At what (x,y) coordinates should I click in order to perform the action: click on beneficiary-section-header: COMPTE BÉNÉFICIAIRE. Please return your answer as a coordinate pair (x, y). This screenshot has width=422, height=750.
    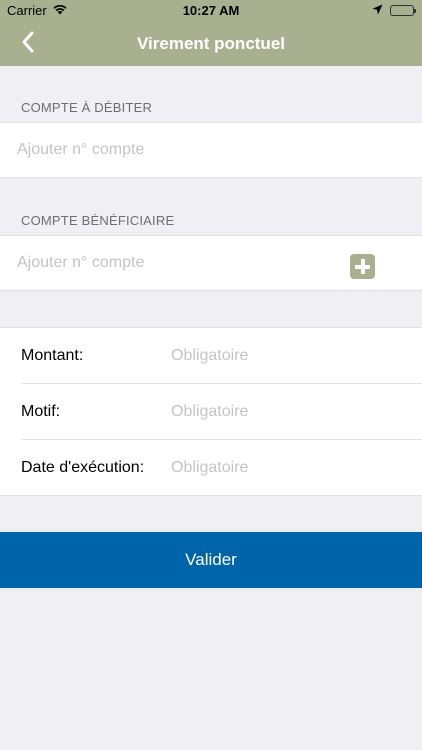
    Looking at the image, I should click on (98, 220).